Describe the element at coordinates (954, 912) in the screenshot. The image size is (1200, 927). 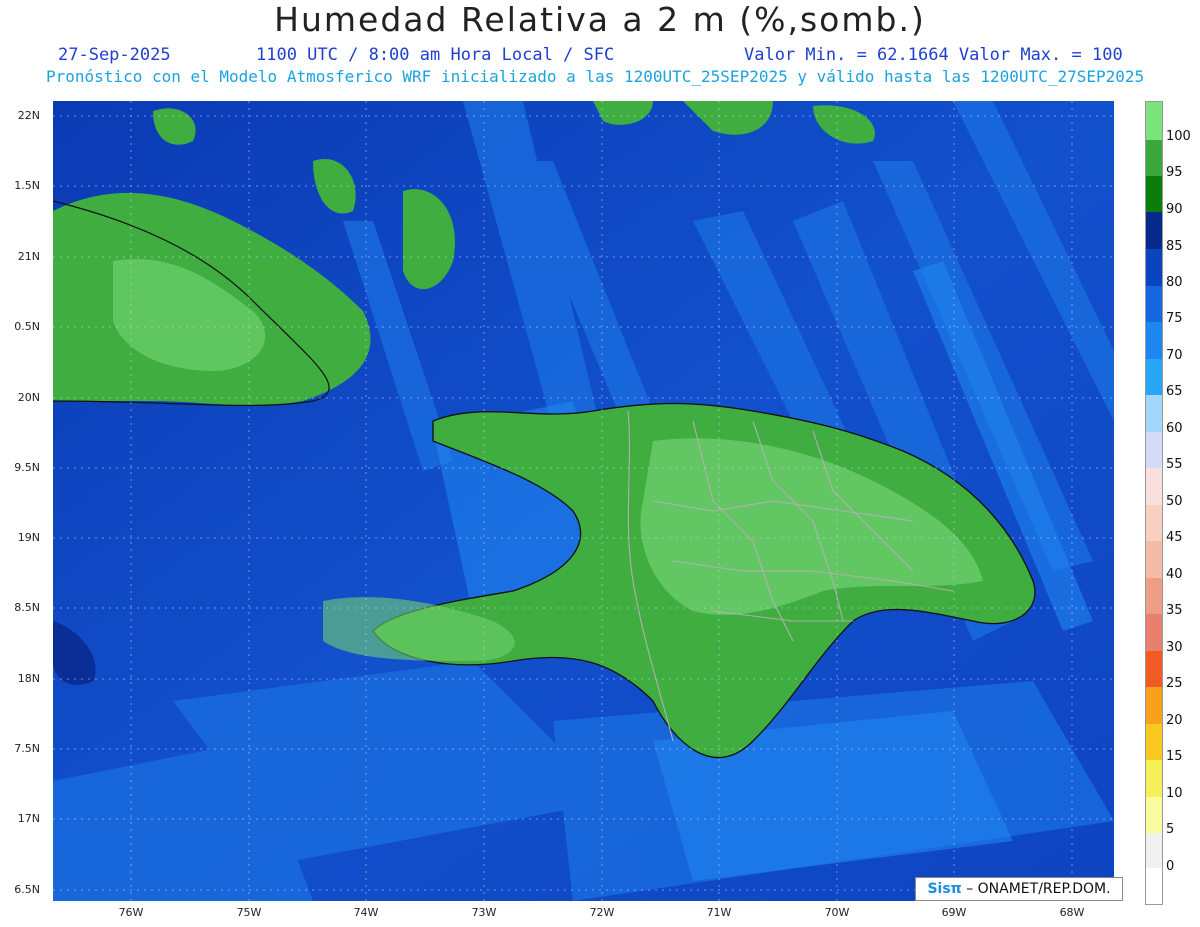
I see `lon-label-69w: 69W` at that location.